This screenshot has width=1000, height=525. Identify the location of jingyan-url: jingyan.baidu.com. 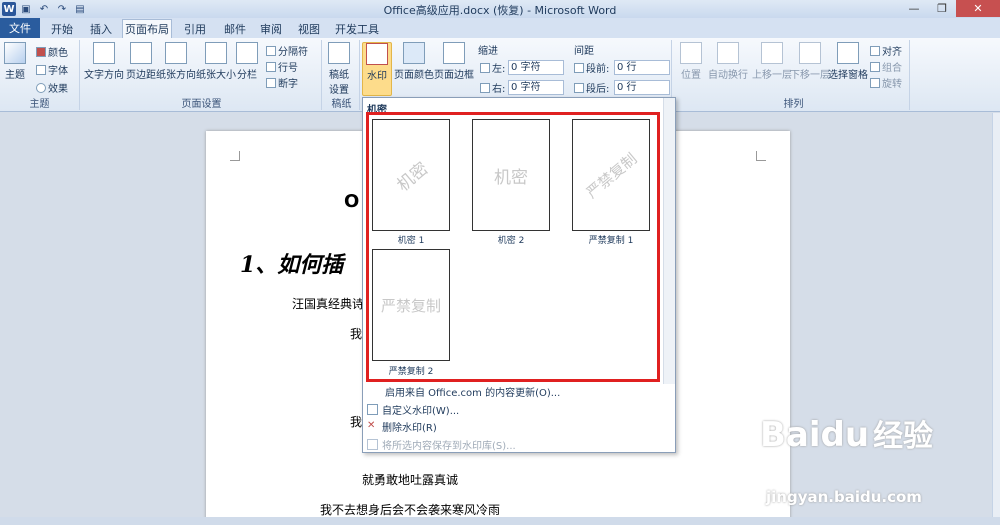
(844, 497).